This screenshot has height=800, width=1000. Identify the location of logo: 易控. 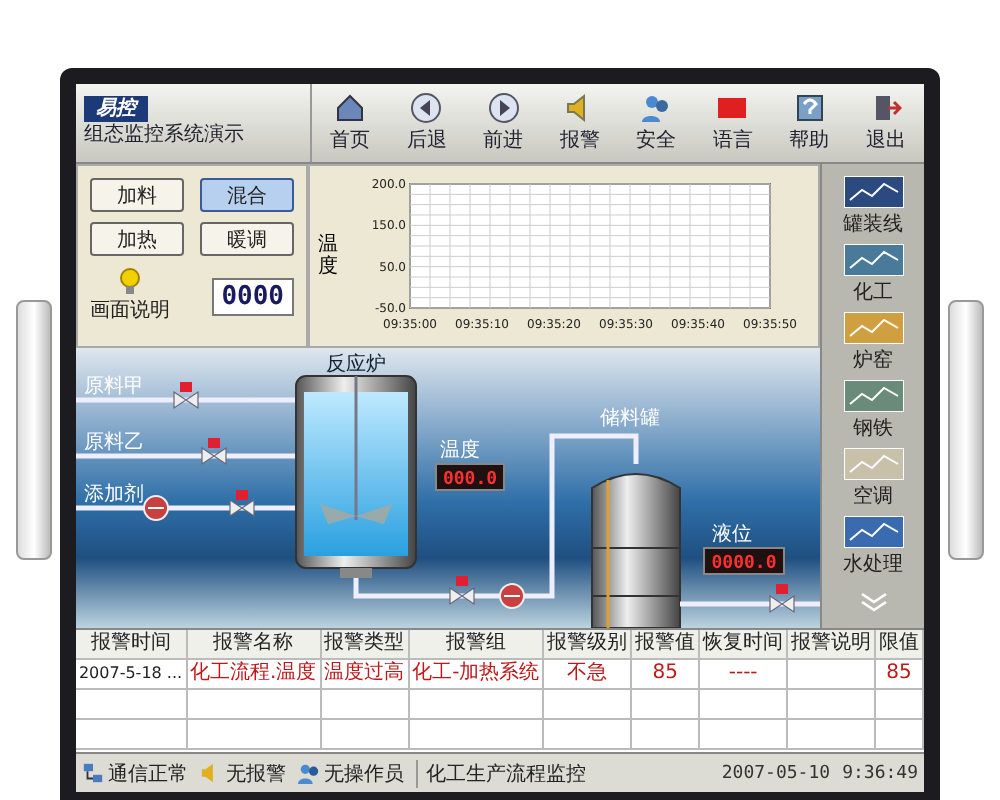
(116, 109).